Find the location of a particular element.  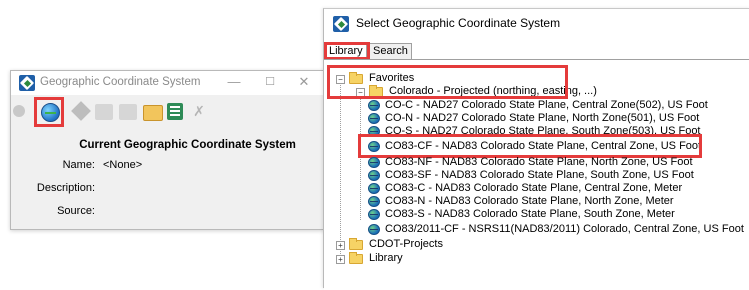

tree-label: CDOT-Projects is located at coordinates (406, 244).